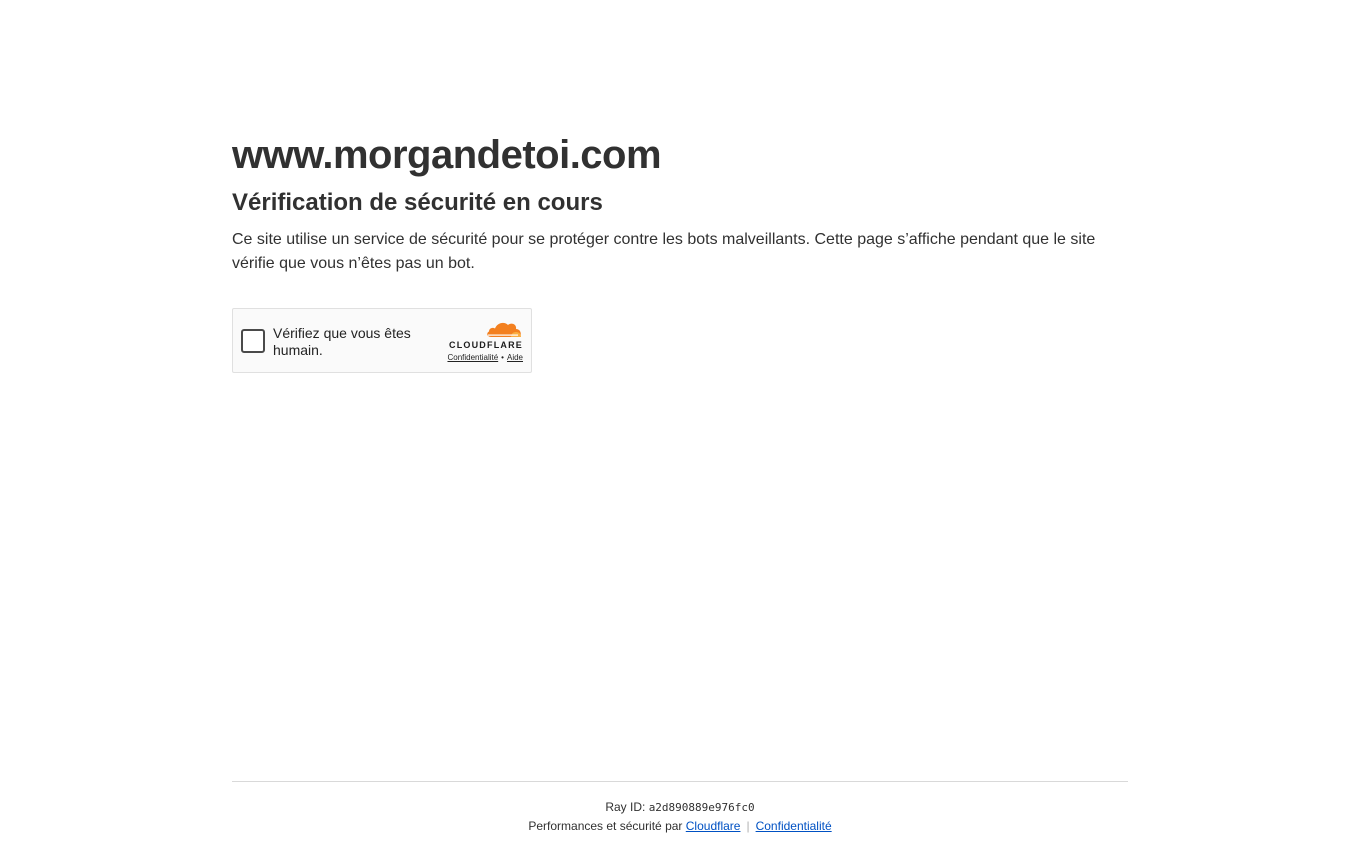 The width and height of the screenshot is (1360, 850). What do you see at coordinates (701, 807) in the screenshot?
I see `ray-id-value: a2d890889e976fc0` at bounding box center [701, 807].